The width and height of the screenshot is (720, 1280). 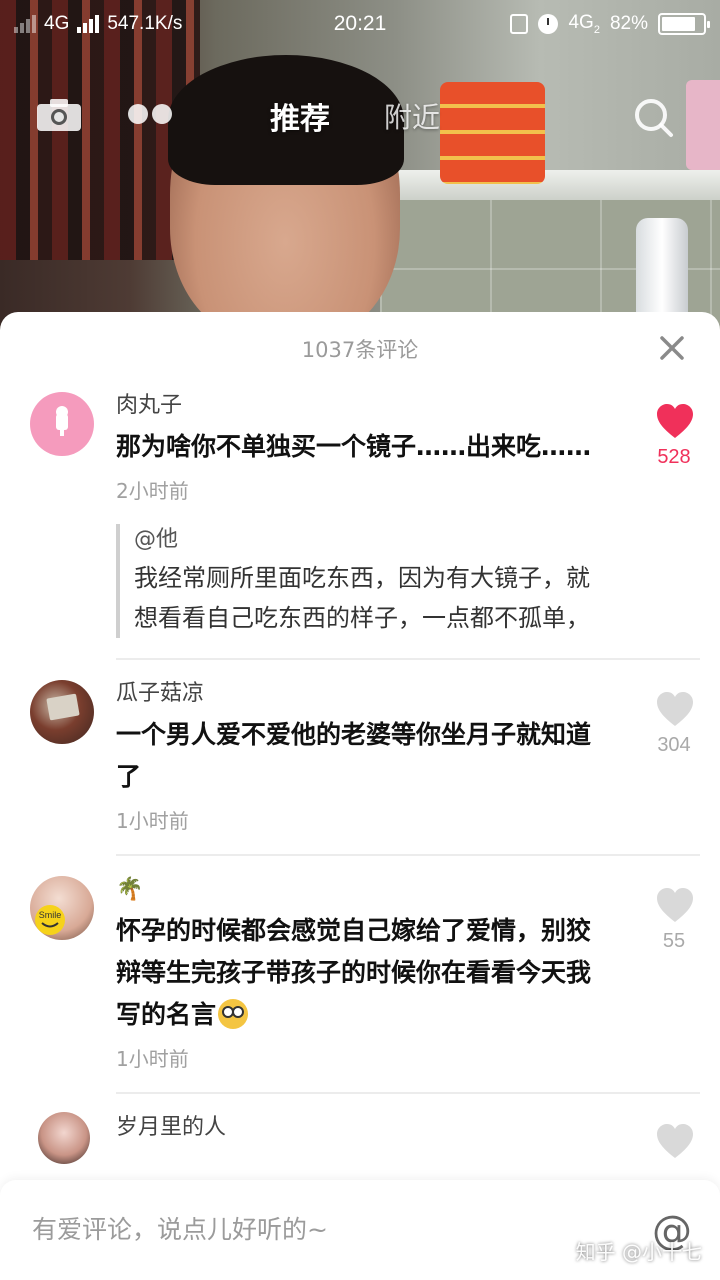 I want to click on top-nav: 推荐 附近, so click(x=360, y=116).